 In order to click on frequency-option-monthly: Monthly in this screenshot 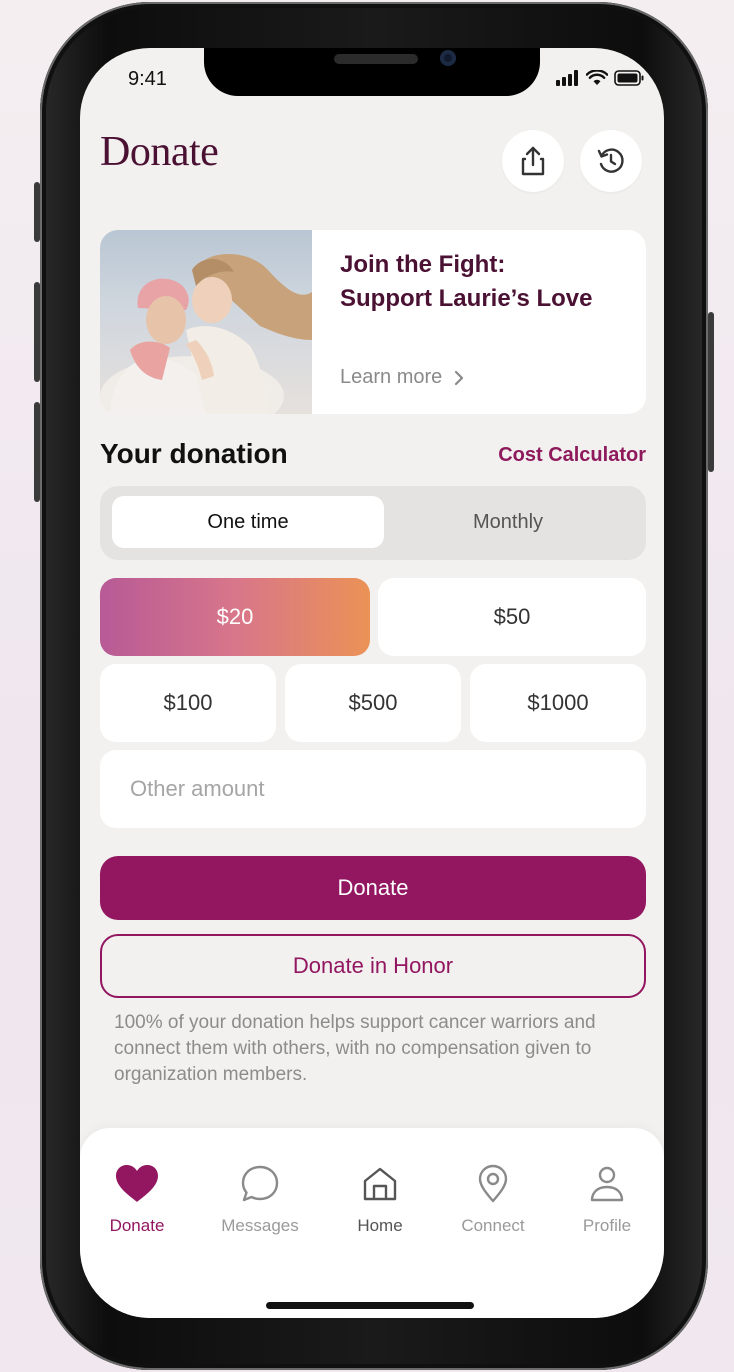, I will do `click(508, 522)`.